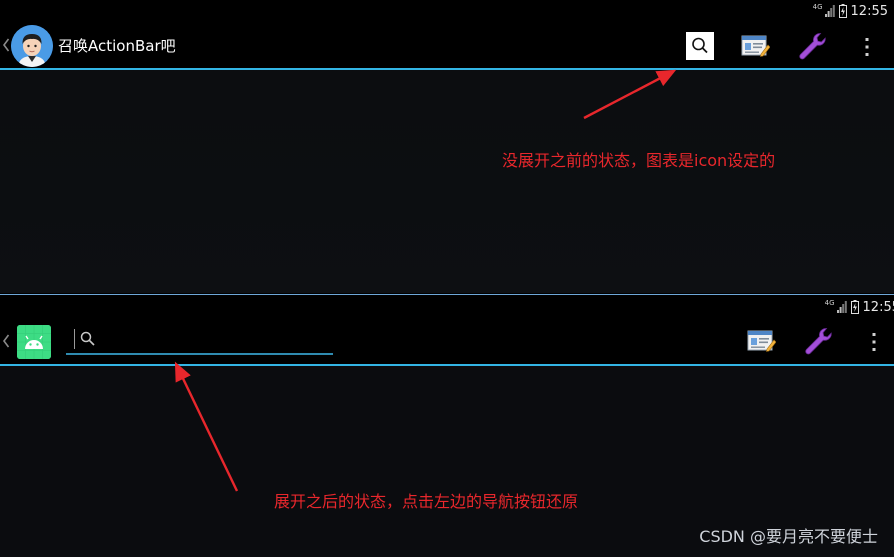 The width and height of the screenshot is (894, 557). Describe the element at coordinates (639, 160) in the screenshot. I see `collapsed-state-annotation: 没展开之前的状态，图表是icon设定的` at that location.